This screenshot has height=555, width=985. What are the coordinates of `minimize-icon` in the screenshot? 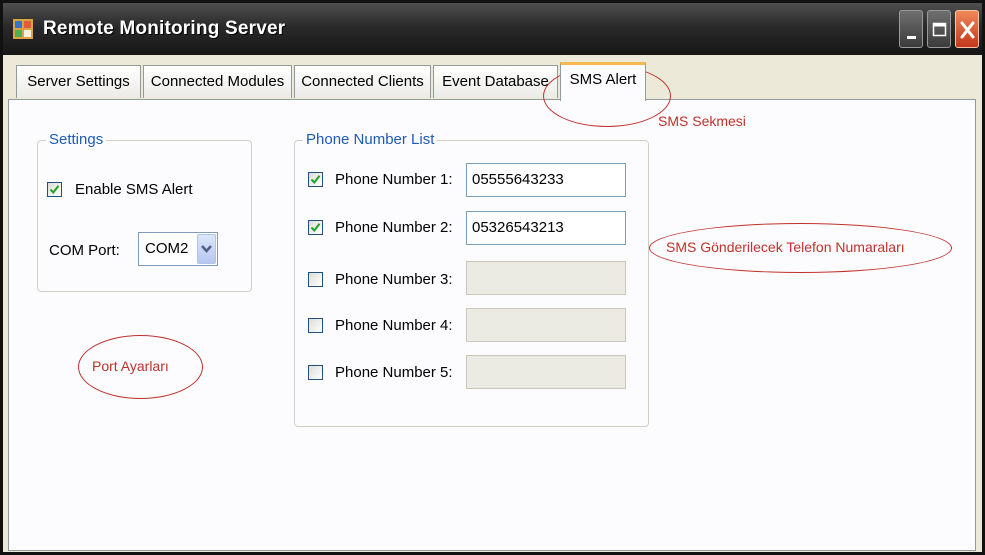 It's located at (911, 37).